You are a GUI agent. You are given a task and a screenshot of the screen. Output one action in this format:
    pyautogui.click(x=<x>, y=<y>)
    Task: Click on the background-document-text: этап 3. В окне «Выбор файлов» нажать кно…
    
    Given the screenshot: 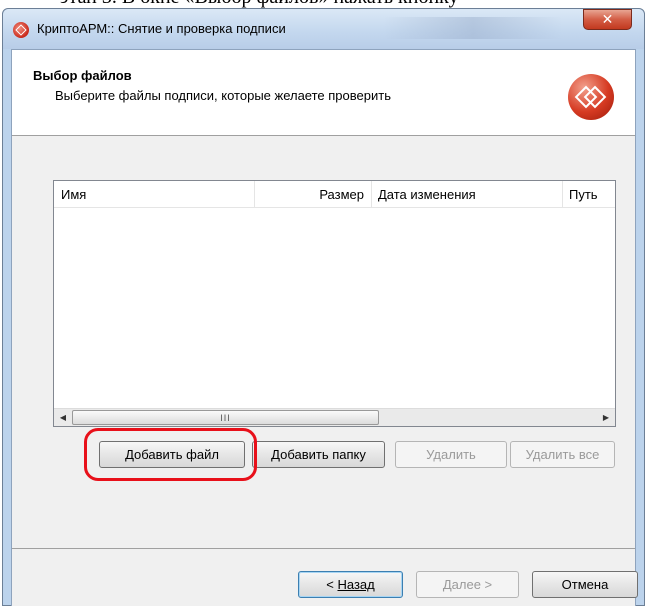 What is the action you would take?
    pyautogui.click(x=323, y=4)
    